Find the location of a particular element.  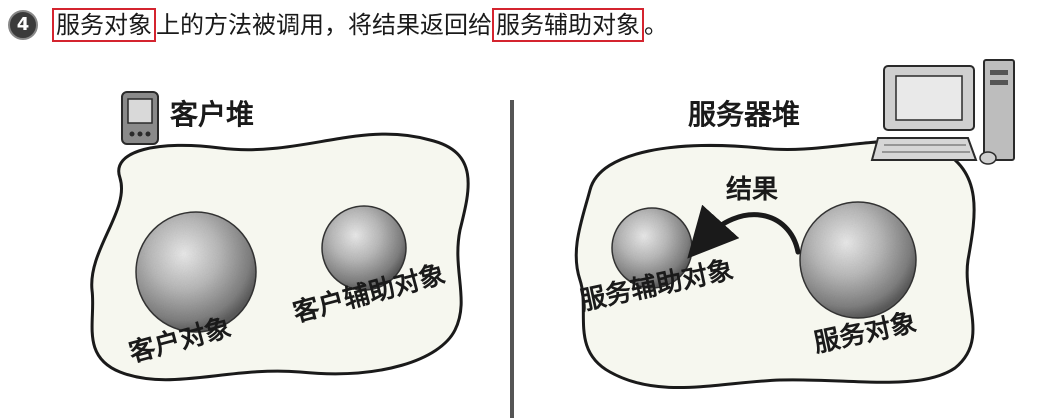

server-heap-title: 服务器堆 is located at coordinates (744, 114).